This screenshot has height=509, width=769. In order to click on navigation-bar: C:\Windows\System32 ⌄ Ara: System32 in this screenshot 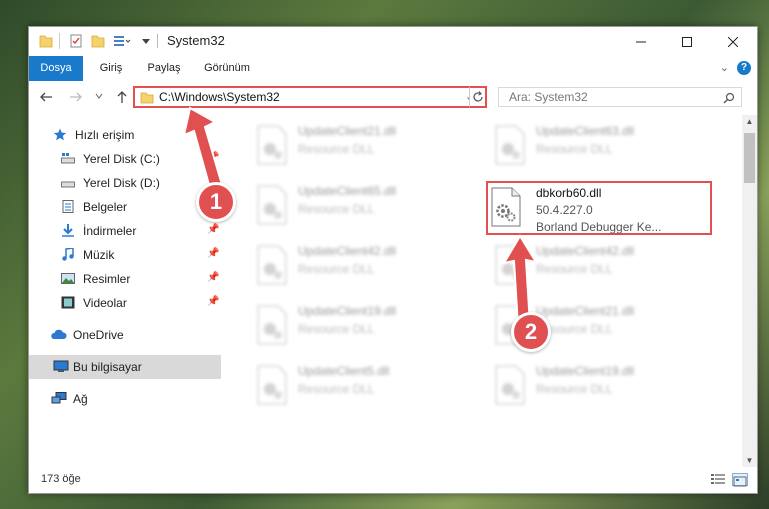, I will do `click(393, 98)`.